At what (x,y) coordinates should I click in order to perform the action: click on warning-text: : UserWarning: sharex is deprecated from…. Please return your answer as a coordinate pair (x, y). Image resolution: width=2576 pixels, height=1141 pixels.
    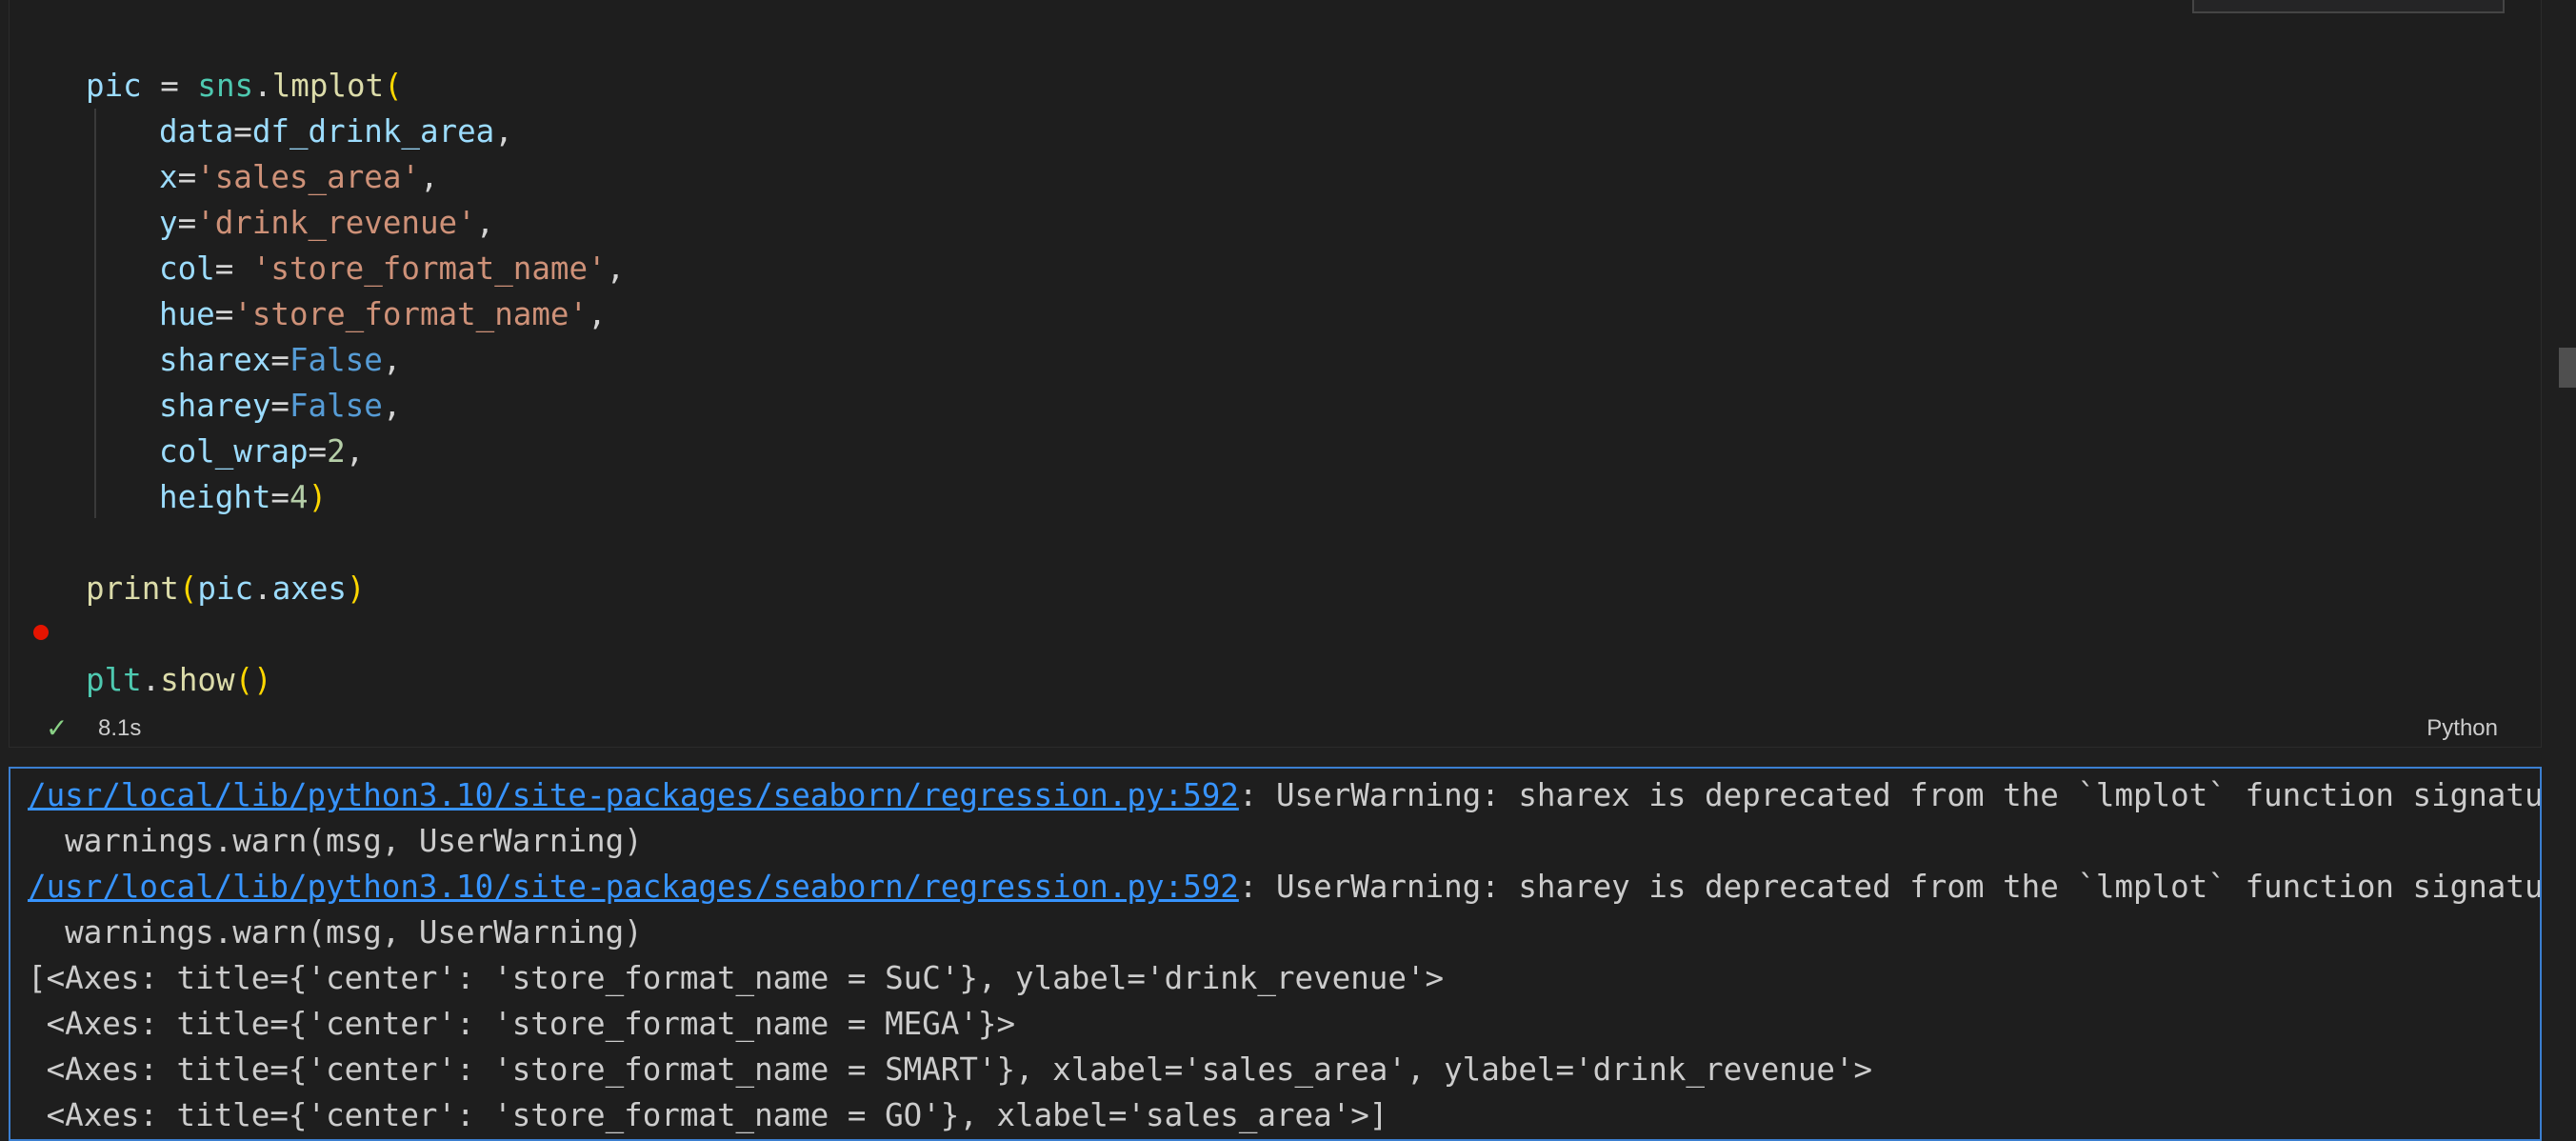
    Looking at the image, I should click on (1890, 795).